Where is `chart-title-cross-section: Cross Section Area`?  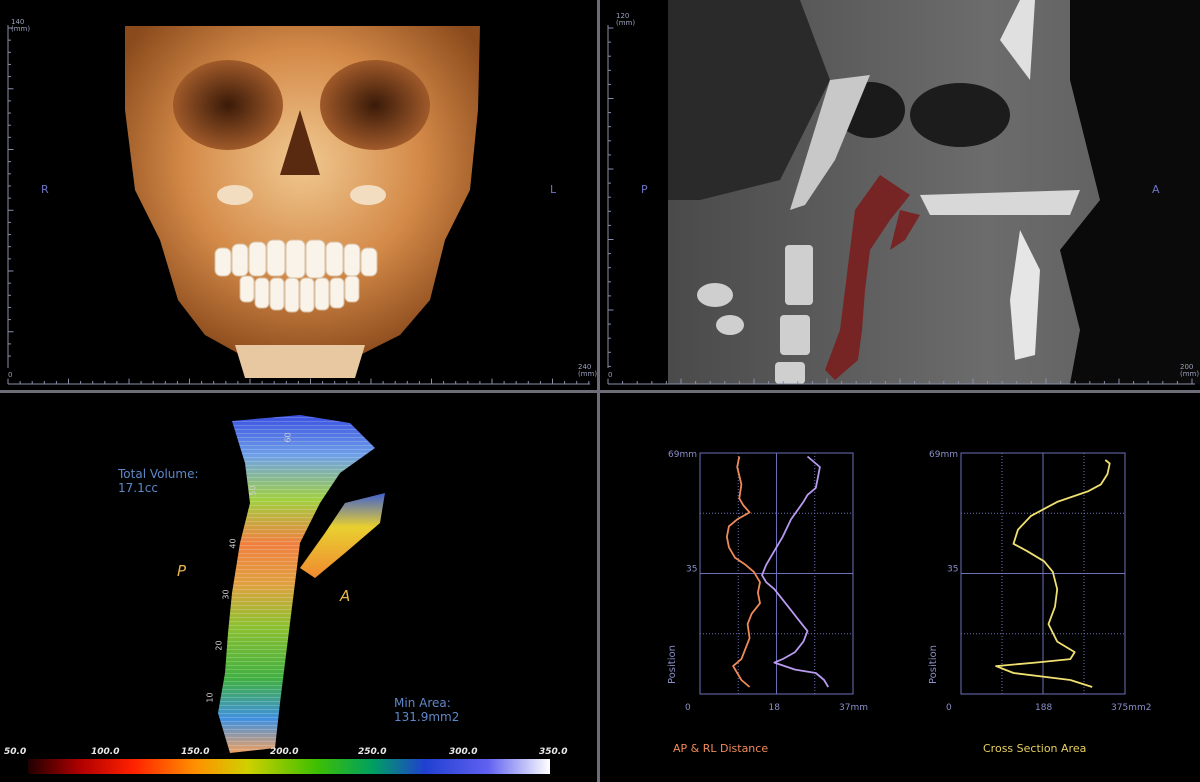 chart-title-cross-section: Cross Section Area is located at coordinates (1035, 748).